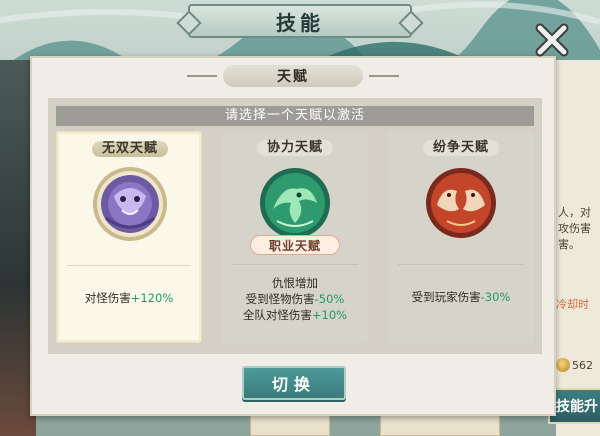 The image size is (600, 436). What do you see at coordinates (574, 228) in the screenshot?
I see `background-description: 人，对 攻伤害 害。` at bounding box center [574, 228].